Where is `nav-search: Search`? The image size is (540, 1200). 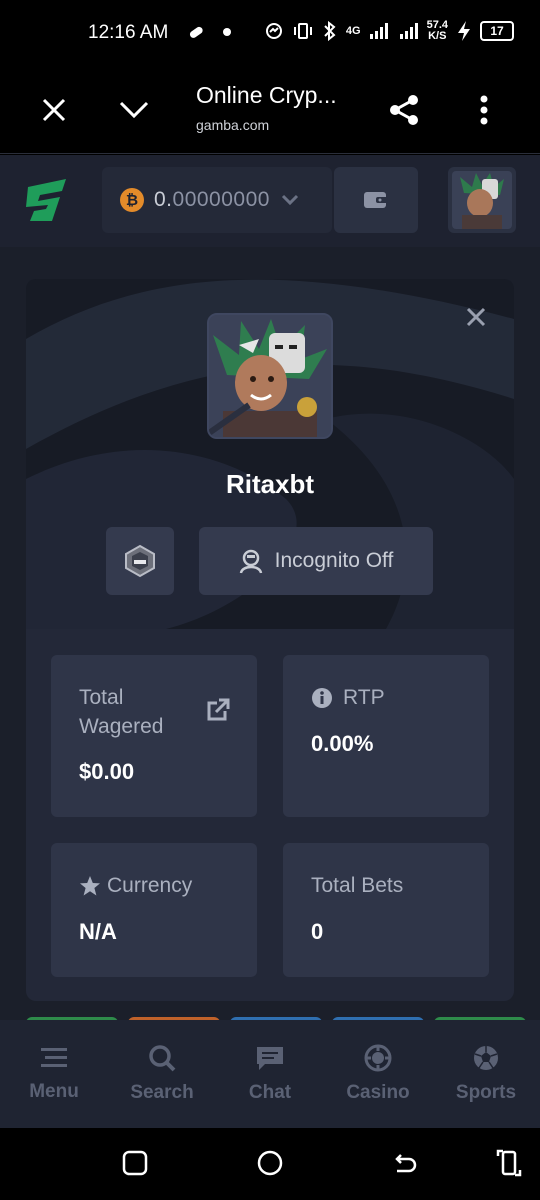 nav-search: Search is located at coordinates (162, 1074).